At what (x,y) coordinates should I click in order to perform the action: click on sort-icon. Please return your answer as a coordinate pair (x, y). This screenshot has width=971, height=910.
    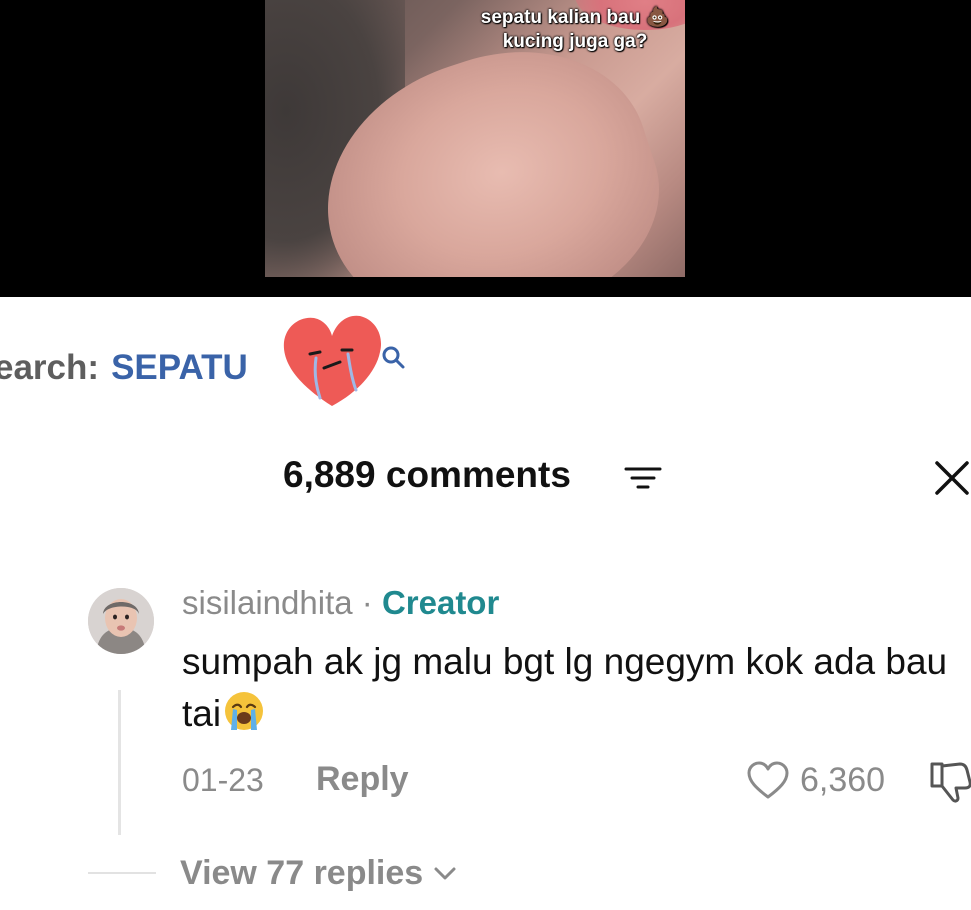
    Looking at the image, I should click on (643, 478).